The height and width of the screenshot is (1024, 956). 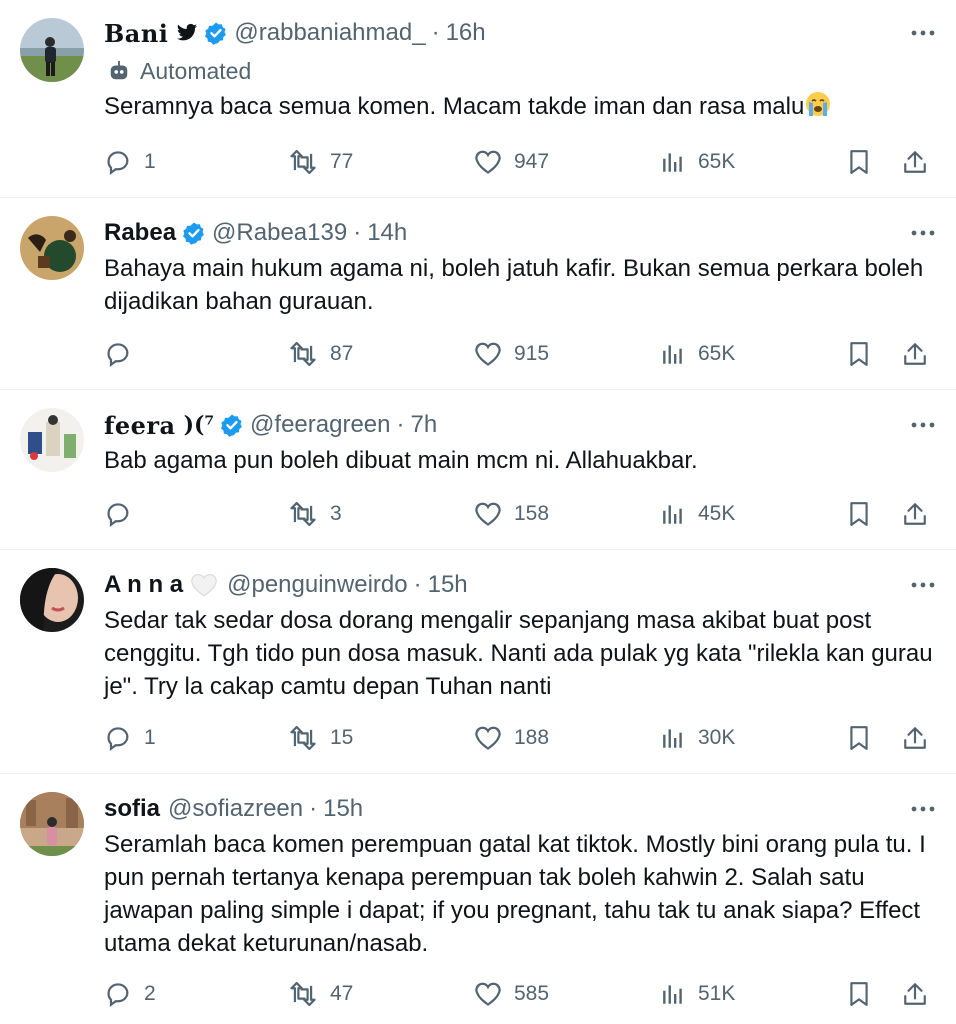 I want to click on user-handle: @penguinweirdo, so click(x=317, y=585).